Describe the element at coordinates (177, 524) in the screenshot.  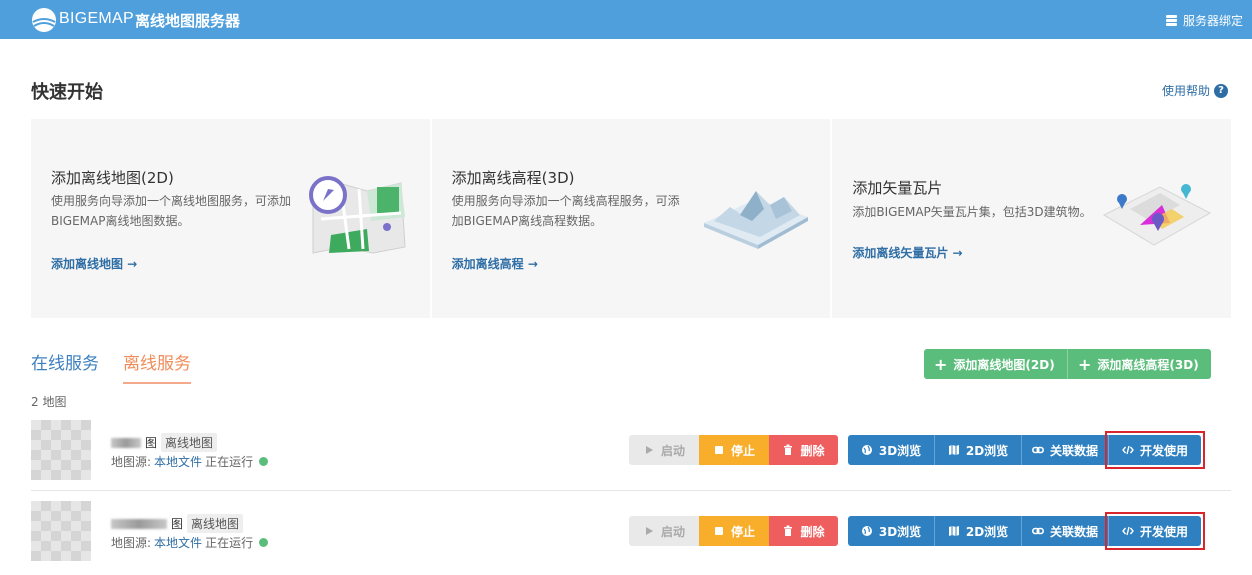
I see `map-name-text: 图` at that location.